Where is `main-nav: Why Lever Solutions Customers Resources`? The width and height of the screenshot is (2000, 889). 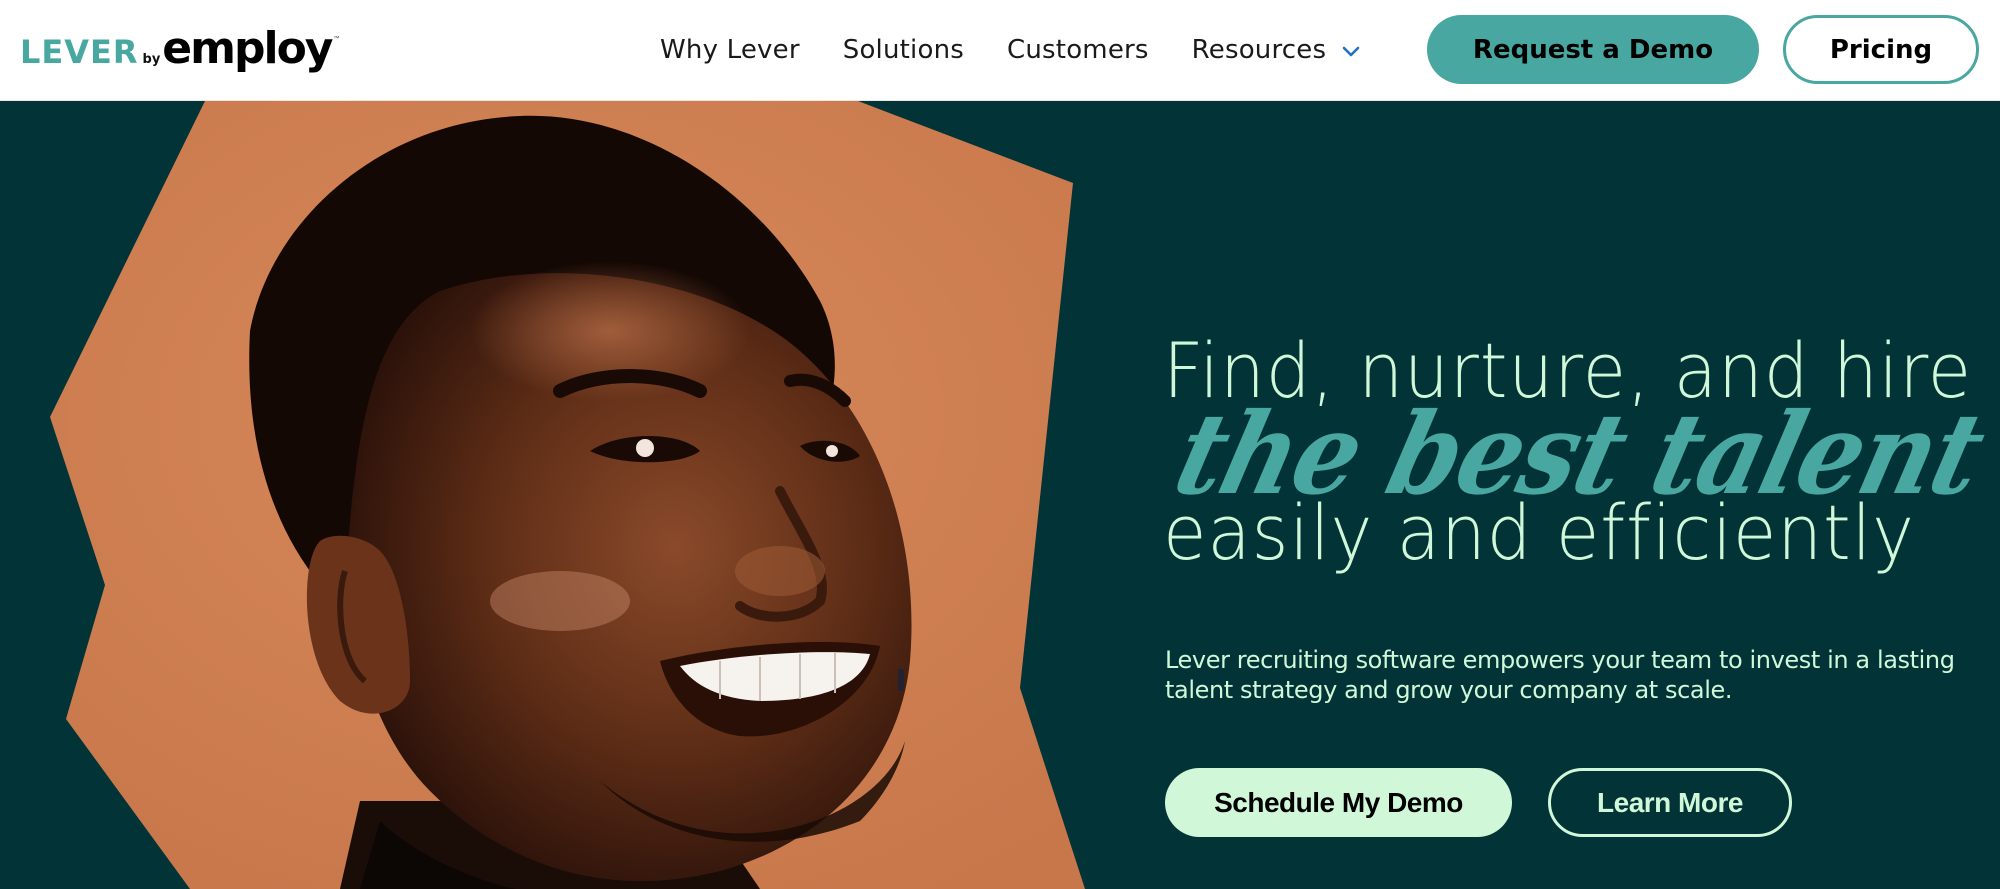 main-nav: Why Lever Solutions Customers Resources is located at coordinates (1032, 50).